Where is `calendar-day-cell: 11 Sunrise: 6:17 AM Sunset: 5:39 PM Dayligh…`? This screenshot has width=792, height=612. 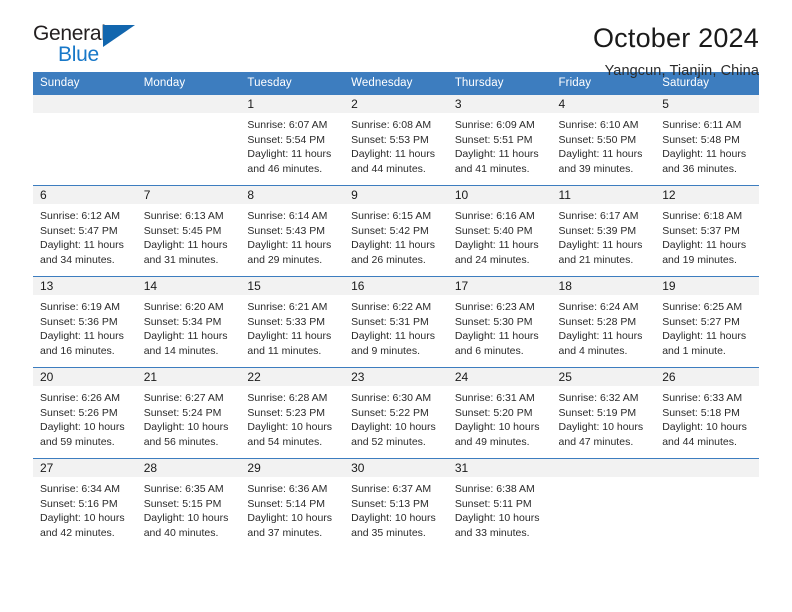
calendar-day-cell: 11 Sunrise: 6:17 AM Sunset: 5:39 PM Dayligh… is located at coordinates (603, 231).